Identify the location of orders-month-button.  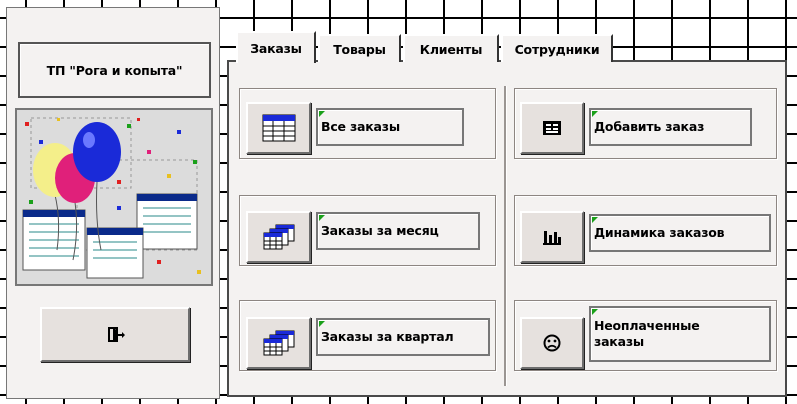
(278, 237).